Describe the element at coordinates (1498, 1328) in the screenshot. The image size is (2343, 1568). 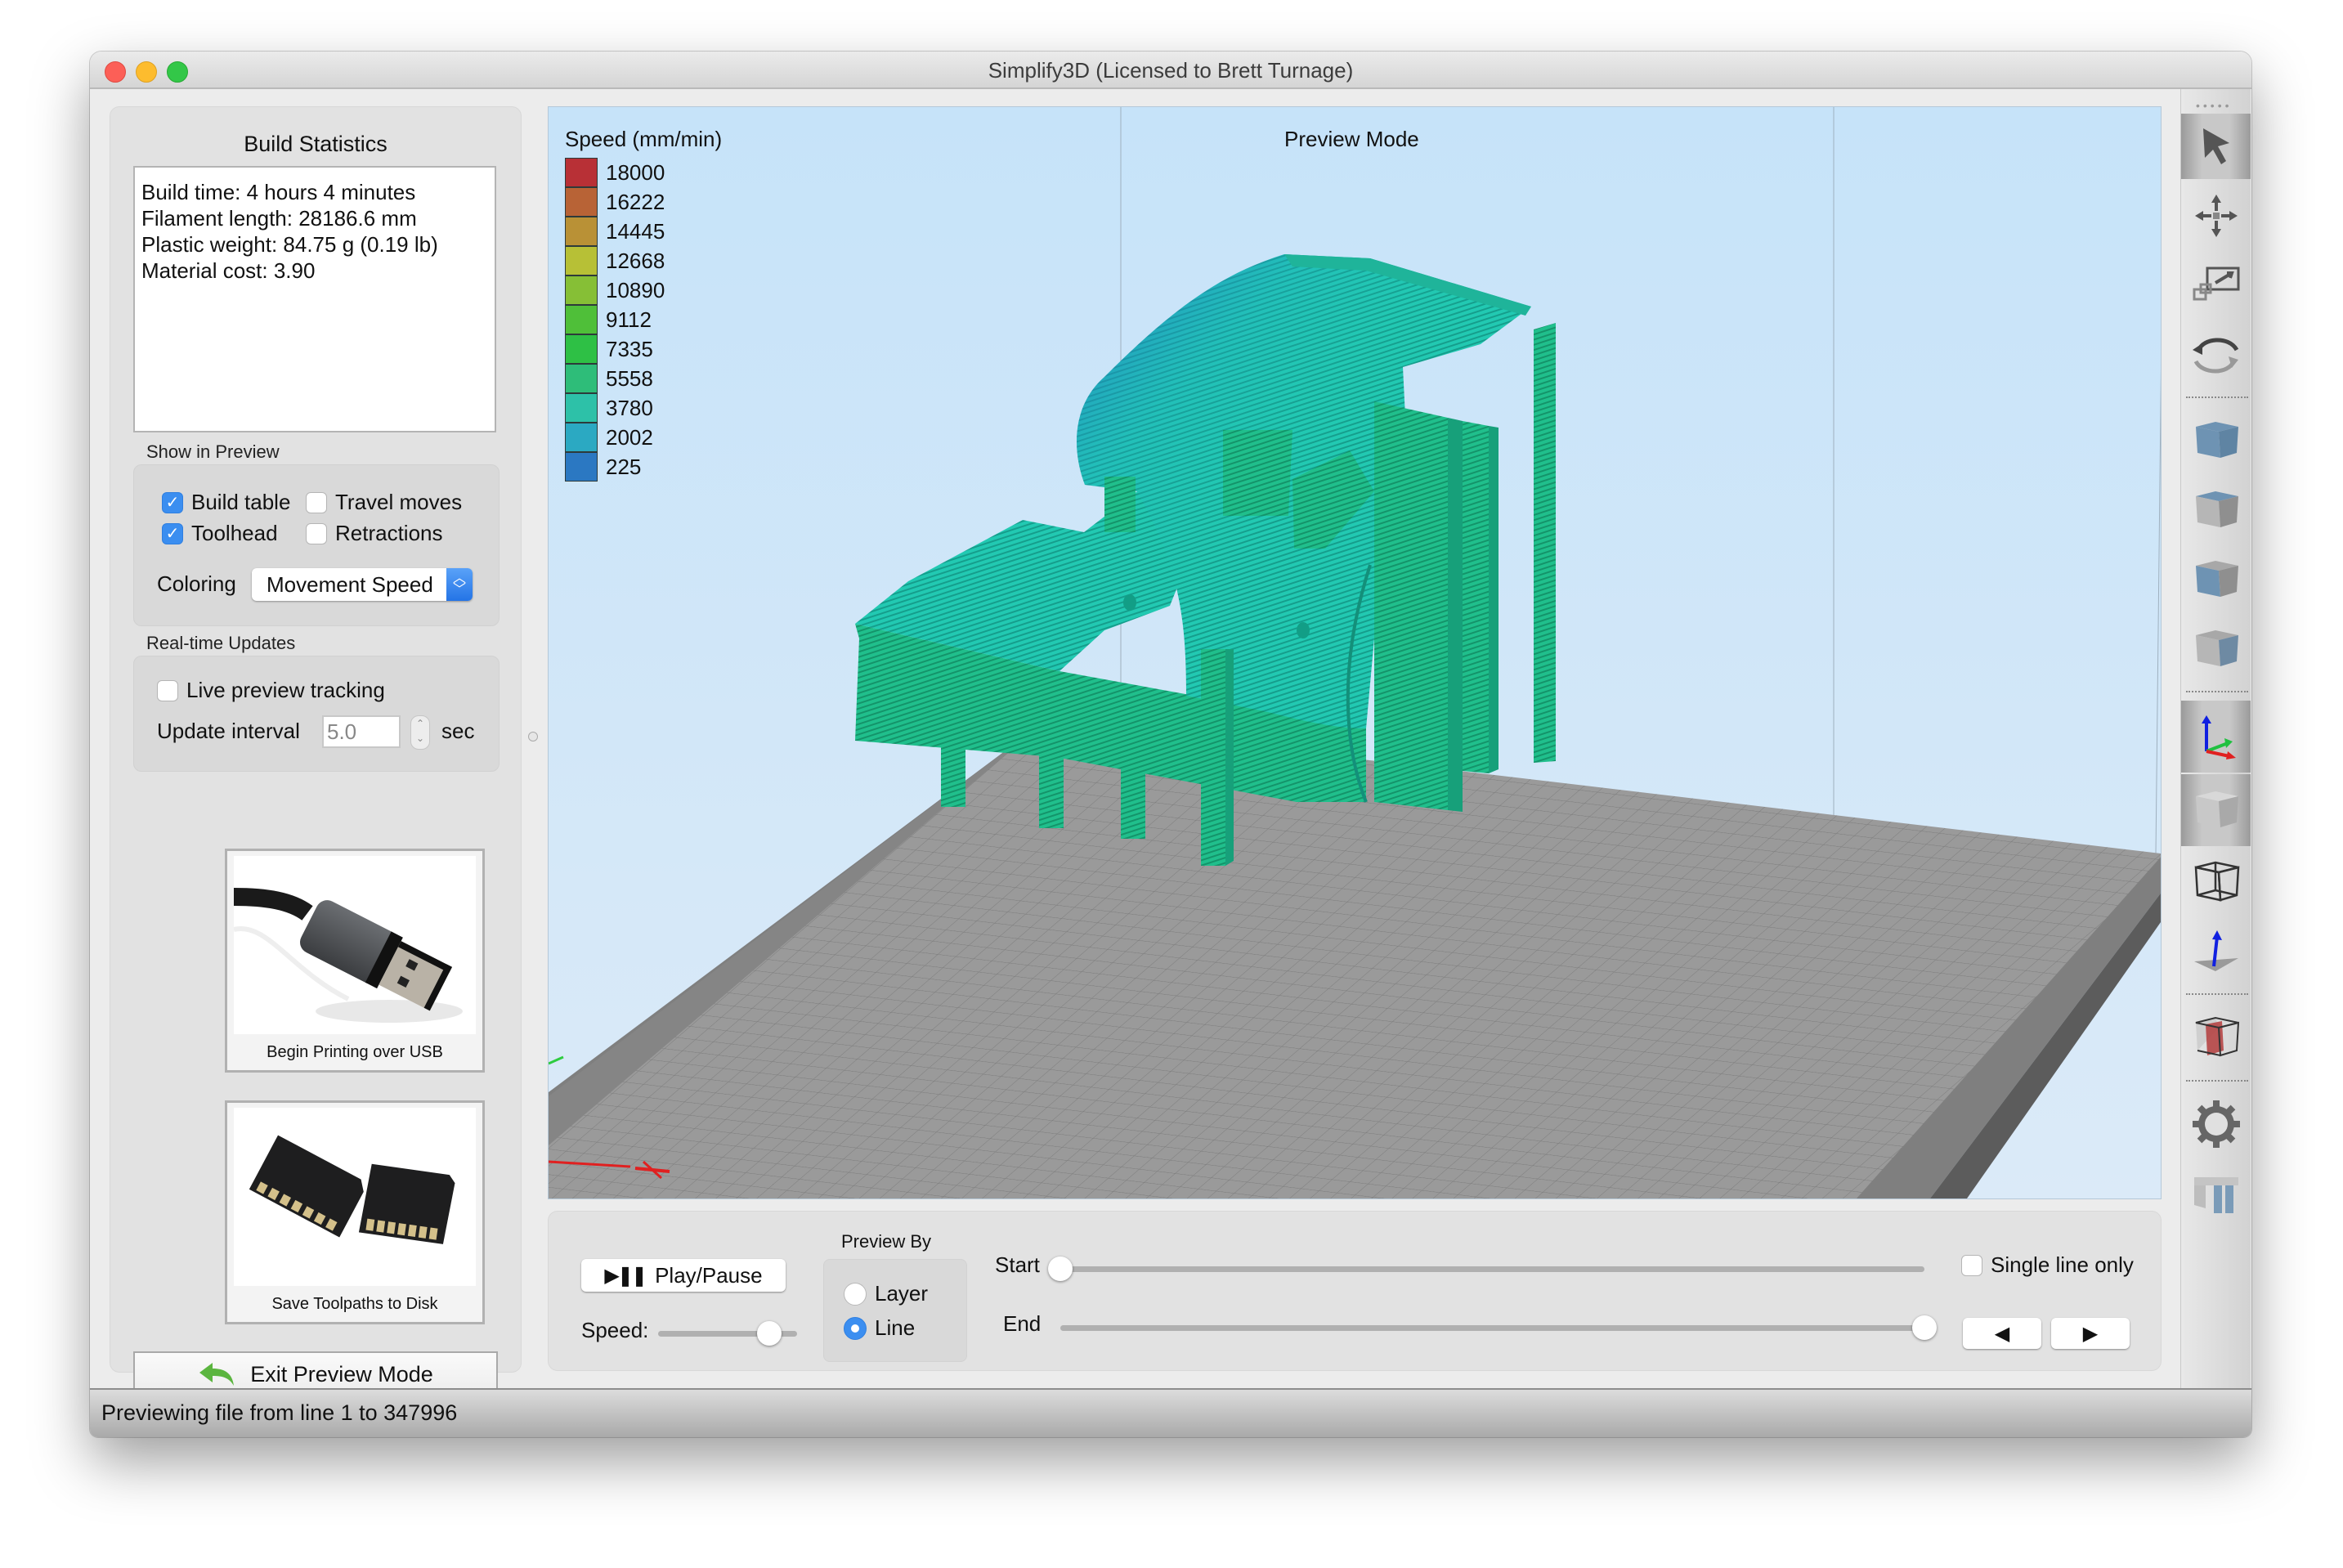
I see `end-slider` at that location.